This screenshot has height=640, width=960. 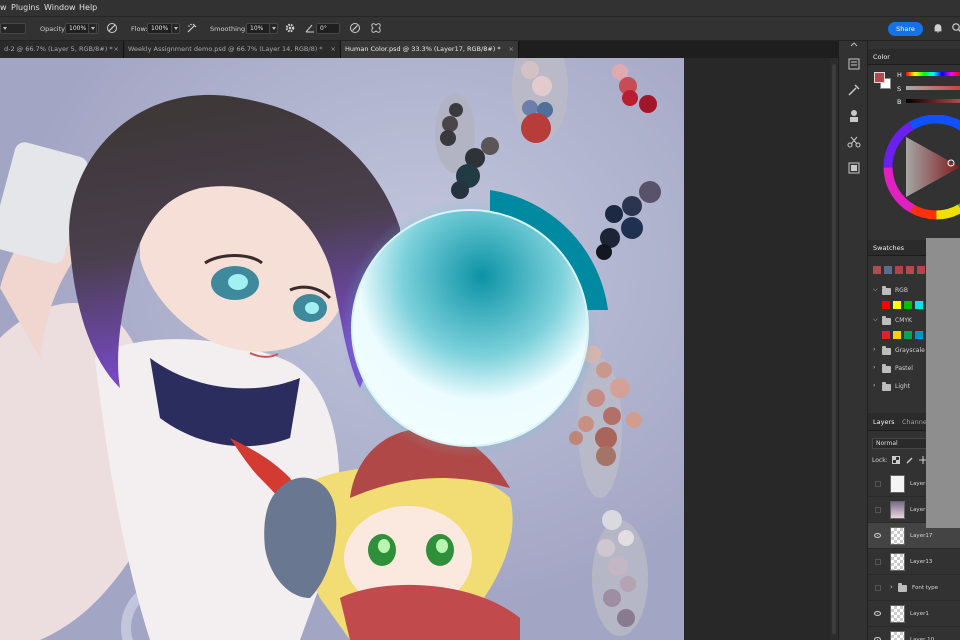 I want to click on layer-row: Layer1, so click(x=914, y=614).